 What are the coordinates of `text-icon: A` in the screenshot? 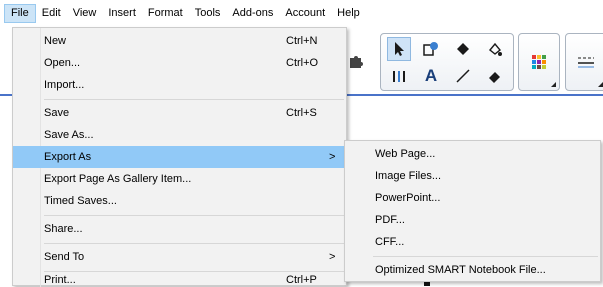 It's located at (431, 76).